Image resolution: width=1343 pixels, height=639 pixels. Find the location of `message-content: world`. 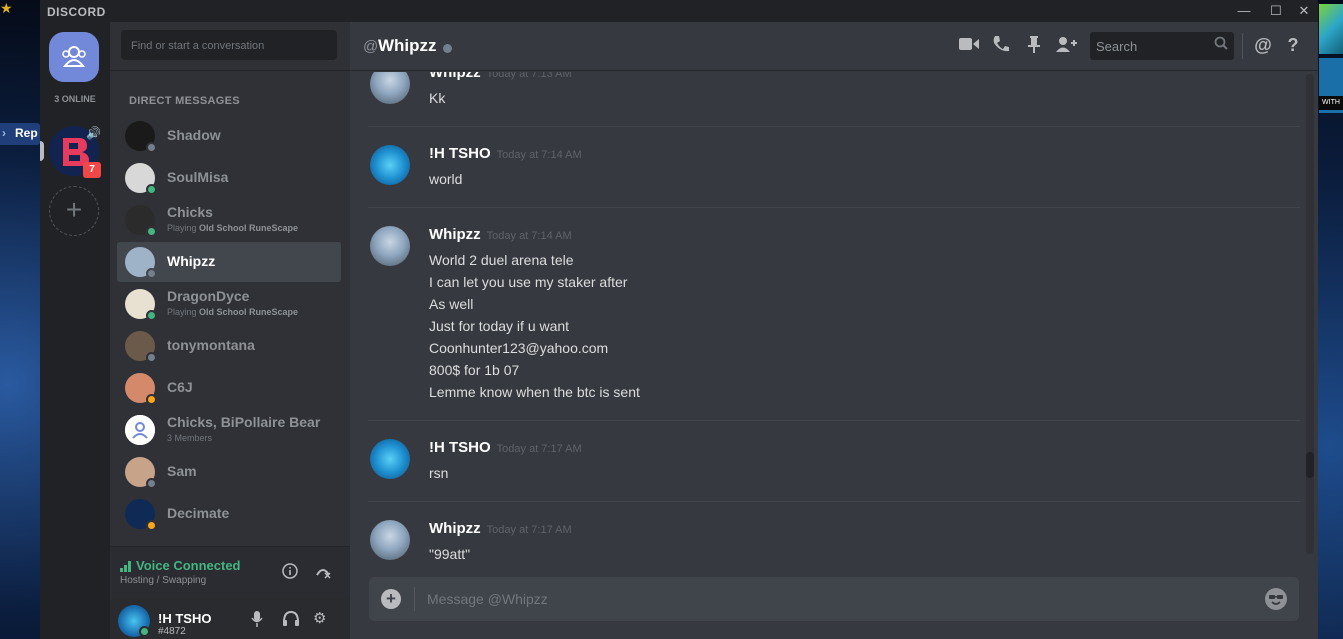

message-content: world is located at coordinates (445, 179).